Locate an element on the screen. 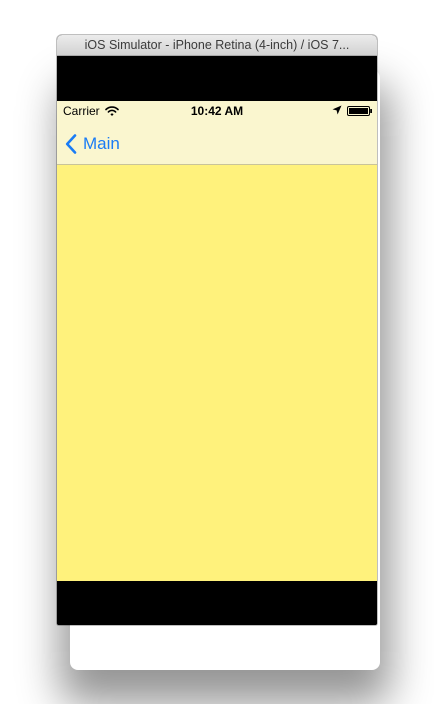  status-bar: Carrier 10:42 AM is located at coordinates (217, 111).